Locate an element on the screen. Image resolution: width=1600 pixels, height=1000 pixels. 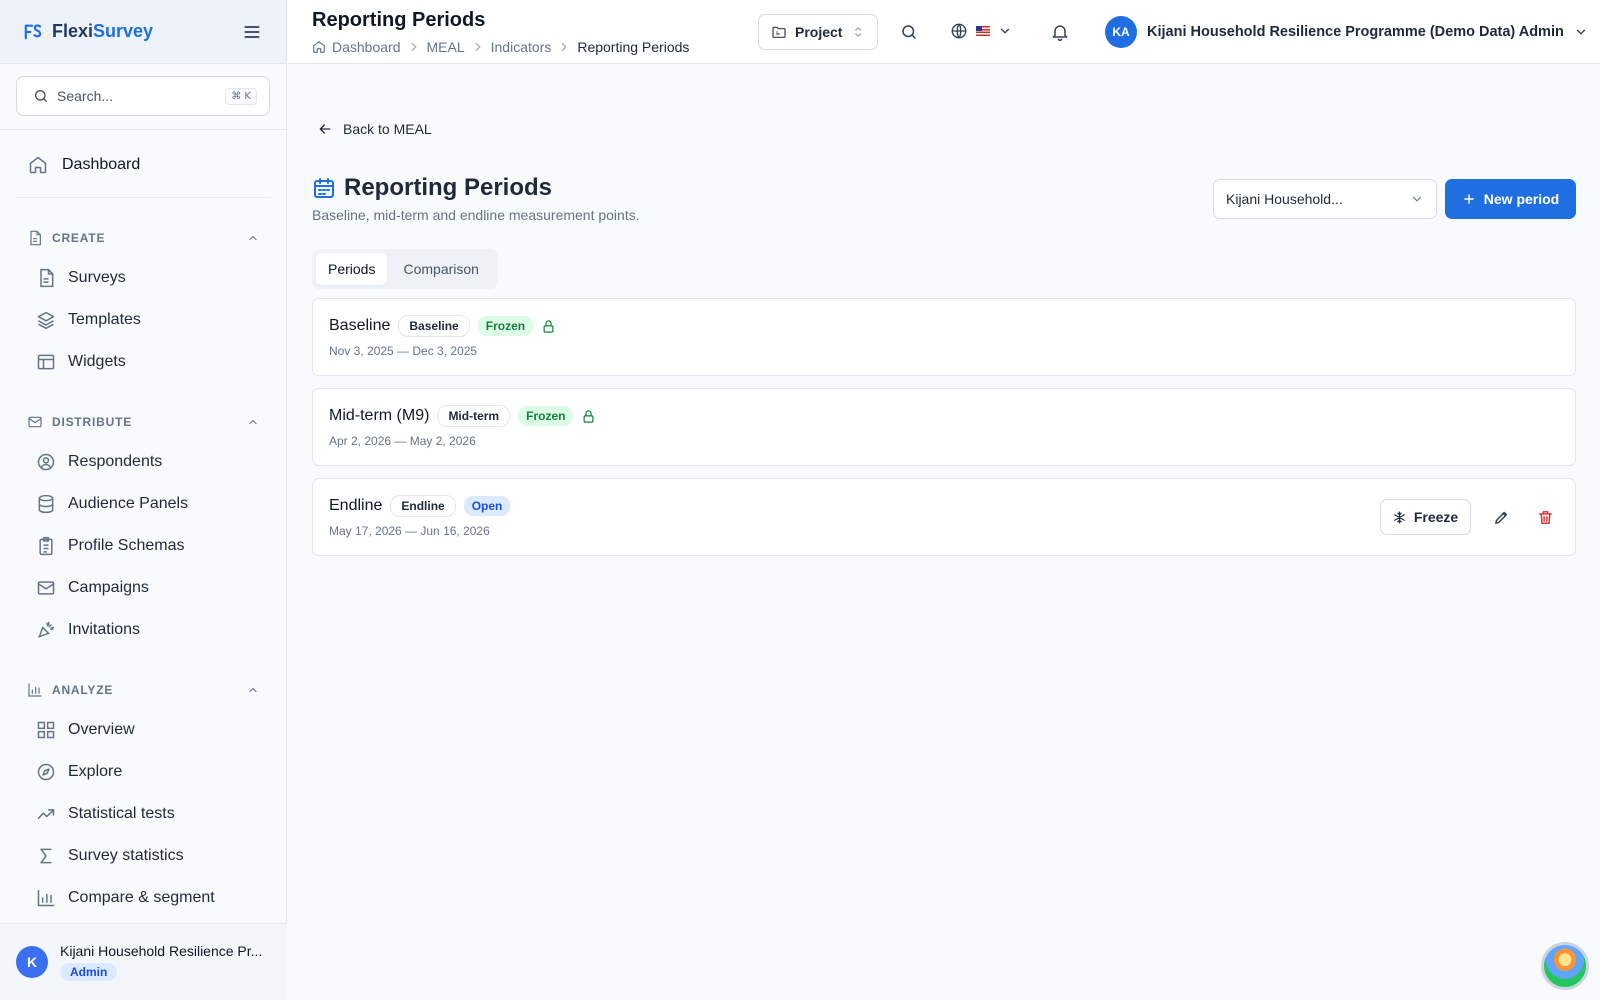
tab-periods: Periods is located at coordinates (352, 269).